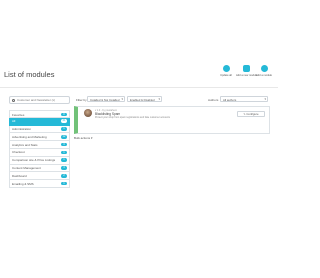  What do you see at coordinates (23, 183) in the screenshot?
I see `category-label: Emailing & SMS` at bounding box center [23, 183].